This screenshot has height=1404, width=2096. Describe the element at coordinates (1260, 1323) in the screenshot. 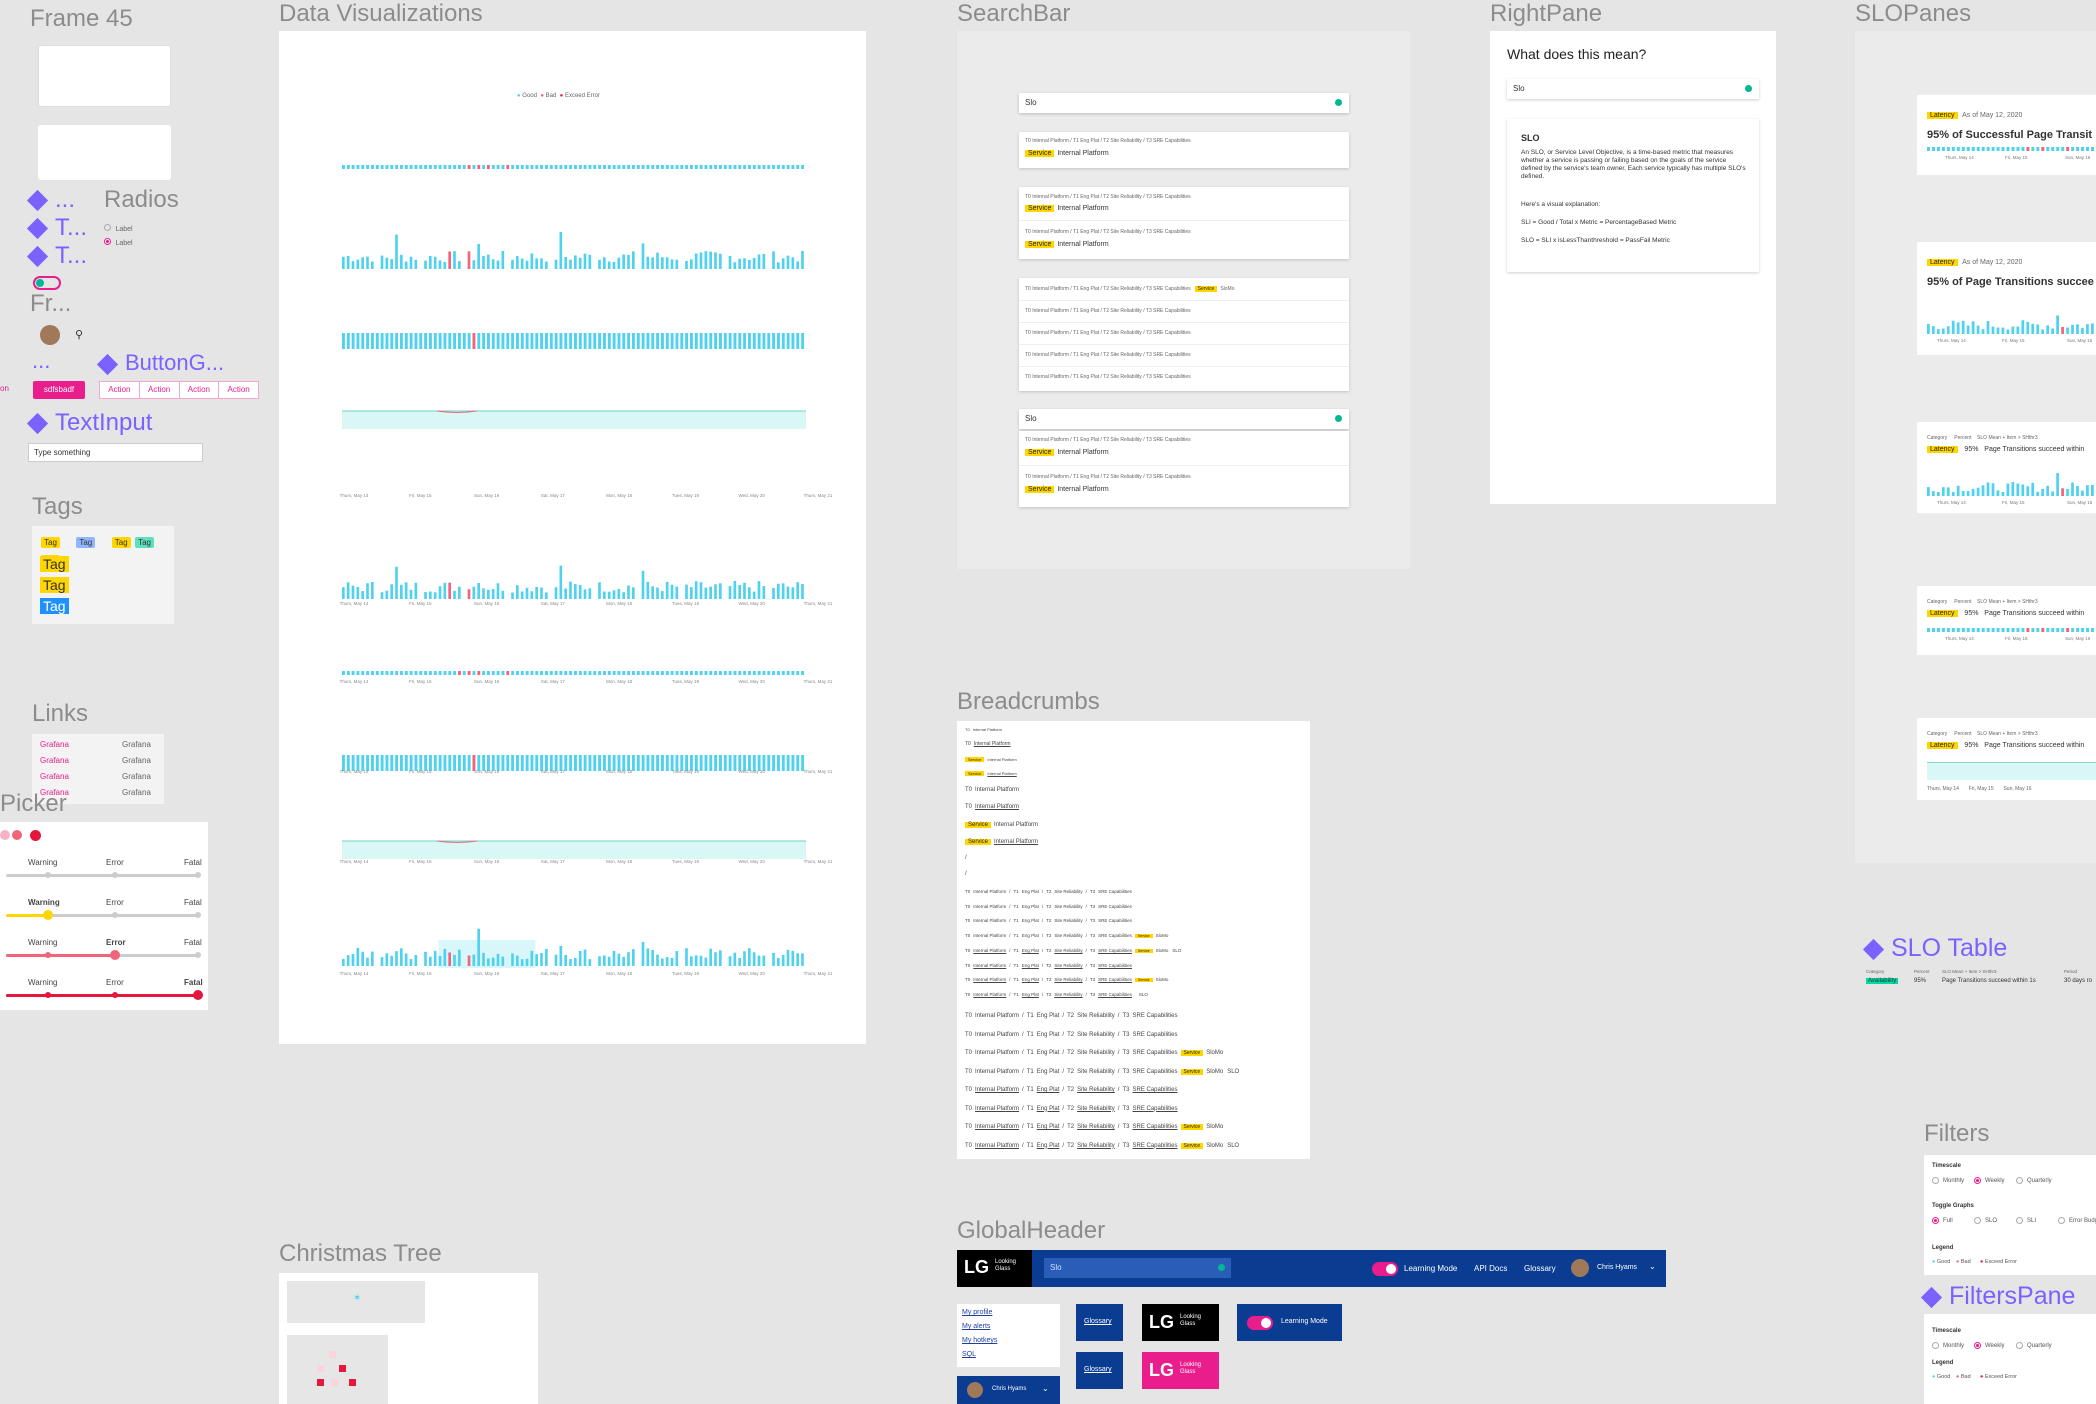

I see `learning-mode-toggle` at that location.